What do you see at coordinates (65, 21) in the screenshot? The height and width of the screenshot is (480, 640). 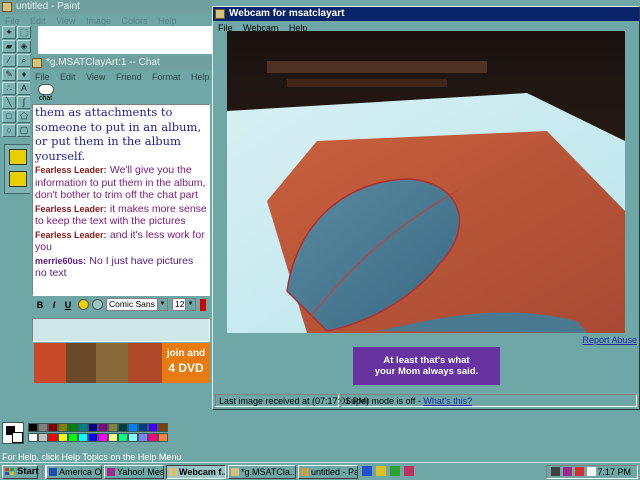 I see `paint-menu-view: View` at bounding box center [65, 21].